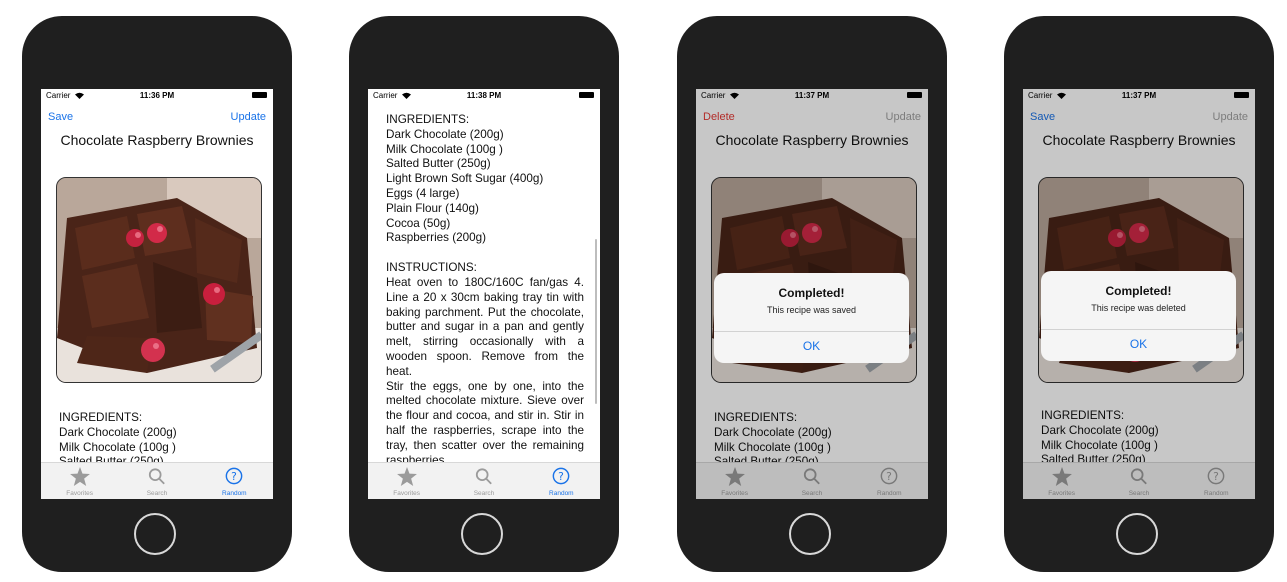 The width and height of the screenshot is (1287, 582). What do you see at coordinates (596, 321) in the screenshot?
I see `scrollbar` at bounding box center [596, 321].